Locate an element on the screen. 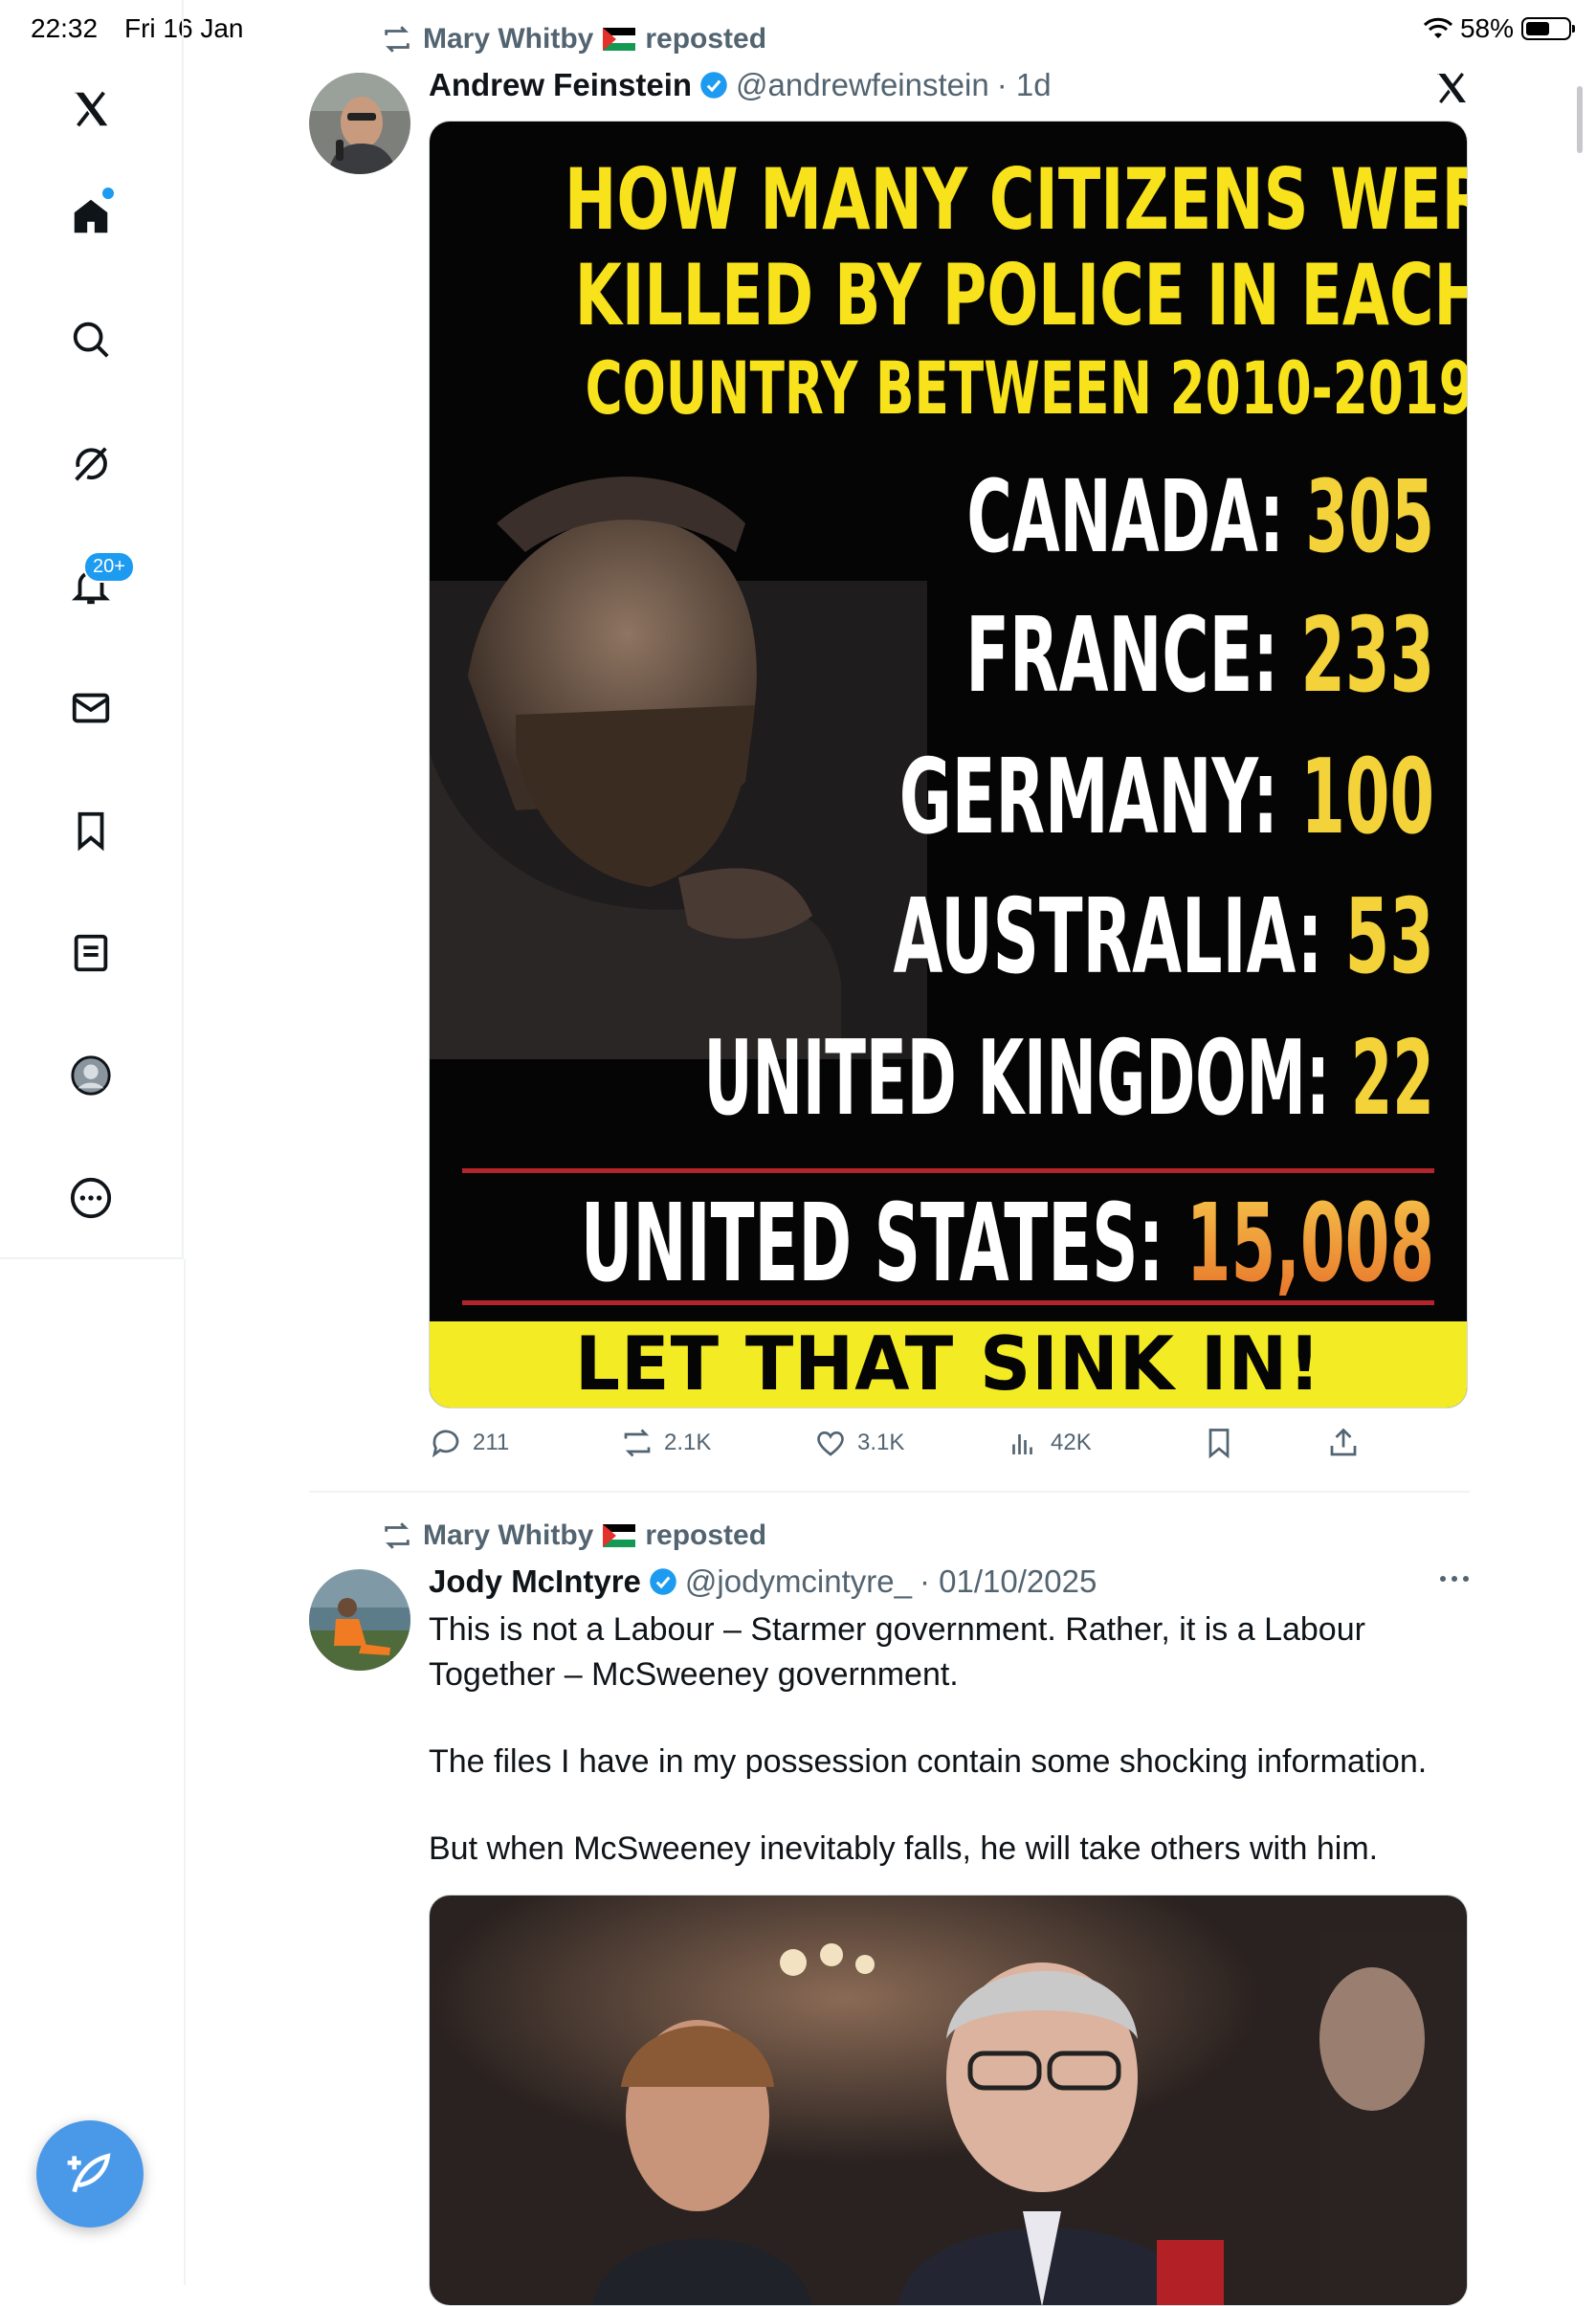  tweet-time: · 01/10/2025 is located at coordinates (1009, 1581).